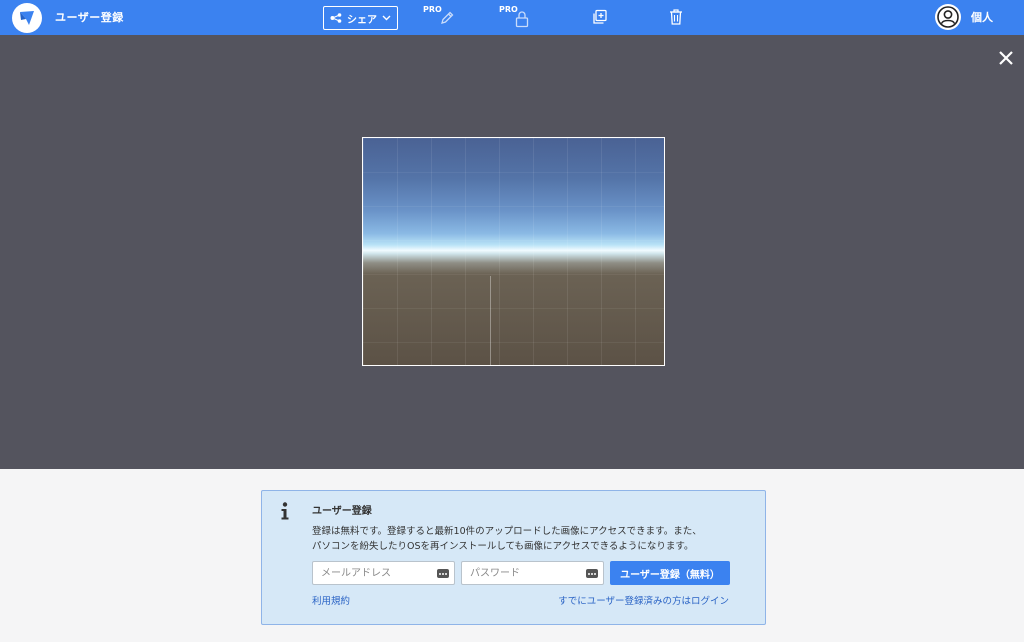  What do you see at coordinates (670, 573) in the screenshot?
I see `register-submit-button: ユーザー登録（無料）` at bounding box center [670, 573].